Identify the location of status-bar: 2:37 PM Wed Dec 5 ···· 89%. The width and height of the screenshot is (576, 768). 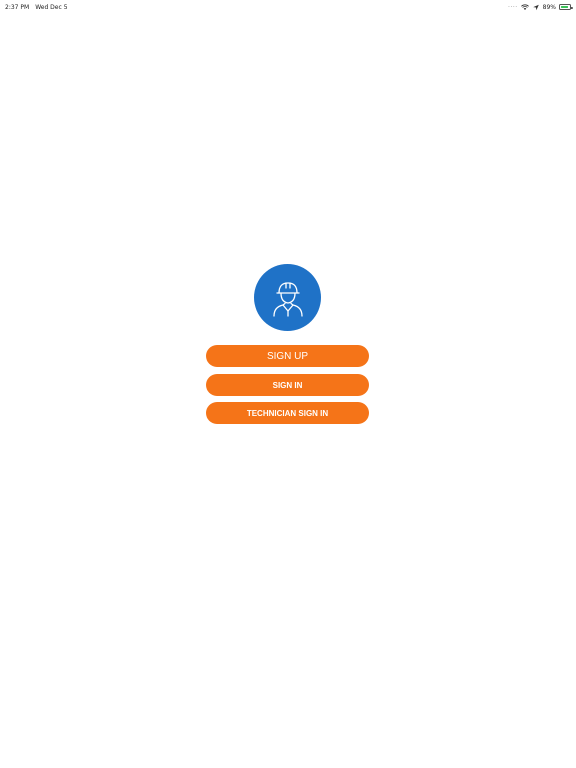
(288, 7).